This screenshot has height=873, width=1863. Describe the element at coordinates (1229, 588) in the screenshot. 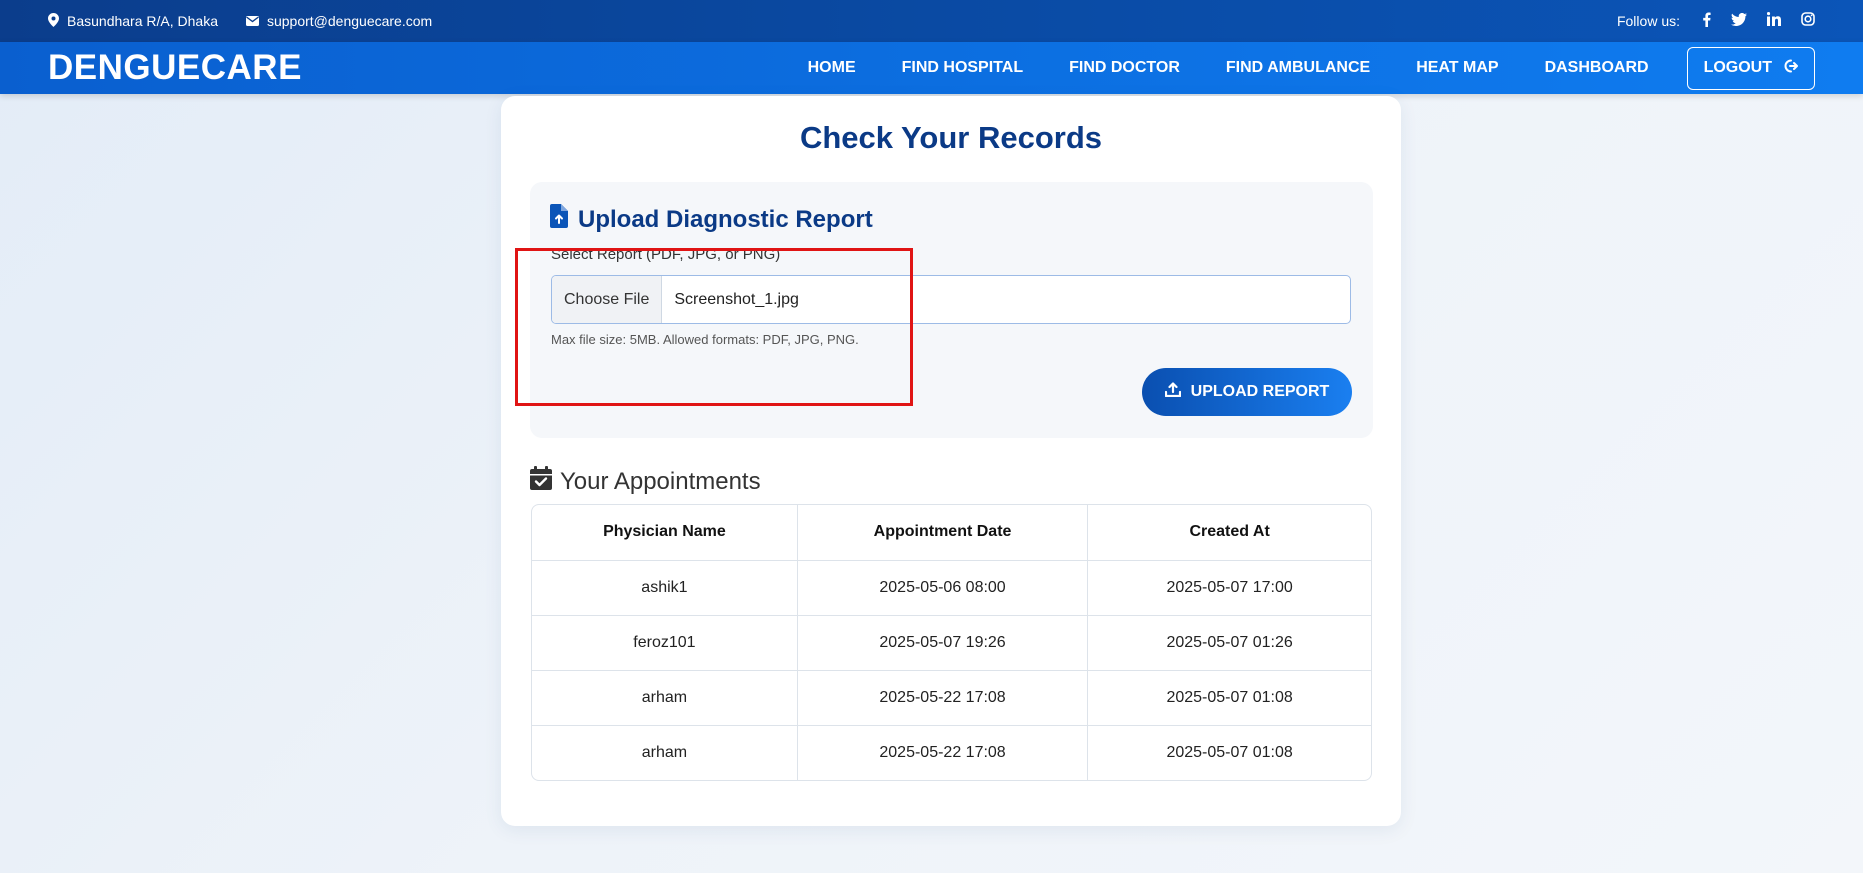

I see `created-at-cell: 2025-05-07 17:00` at that location.